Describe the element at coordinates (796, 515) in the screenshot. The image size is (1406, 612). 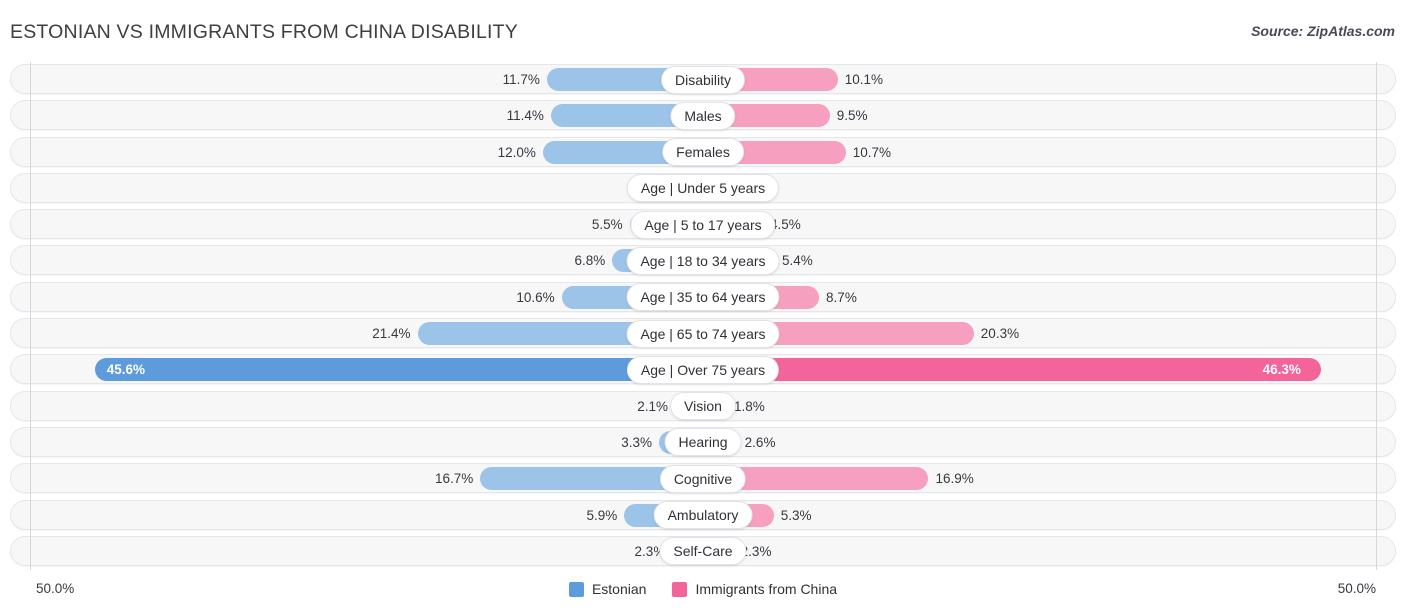
I see `value-label-immigrants-from-china: 5.3%` at that location.